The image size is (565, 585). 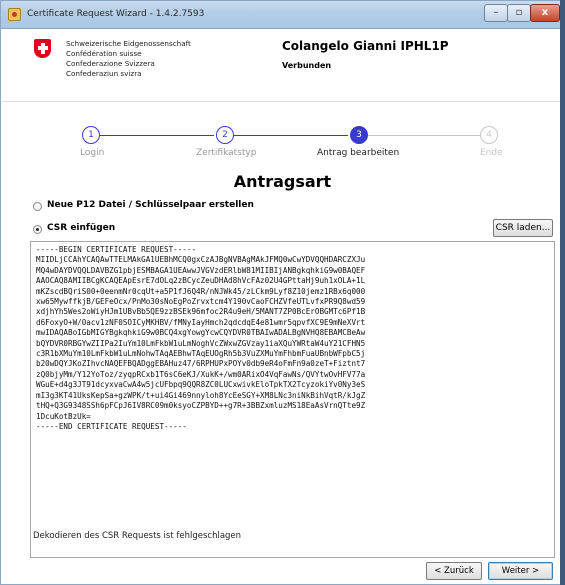 What do you see at coordinates (116, 14) in the screenshot?
I see `window-title: Certificate Request Wizard - 1.4.2.7593` at bounding box center [116, 14].